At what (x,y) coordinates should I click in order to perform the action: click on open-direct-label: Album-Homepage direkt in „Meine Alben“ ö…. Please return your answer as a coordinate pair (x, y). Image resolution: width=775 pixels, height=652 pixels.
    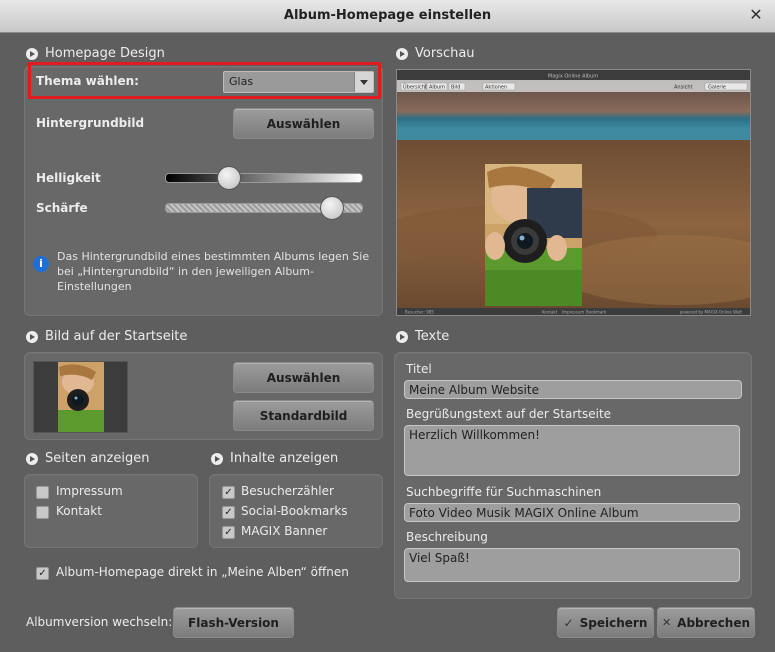
    Looking at the image, I should click on (202, 572).